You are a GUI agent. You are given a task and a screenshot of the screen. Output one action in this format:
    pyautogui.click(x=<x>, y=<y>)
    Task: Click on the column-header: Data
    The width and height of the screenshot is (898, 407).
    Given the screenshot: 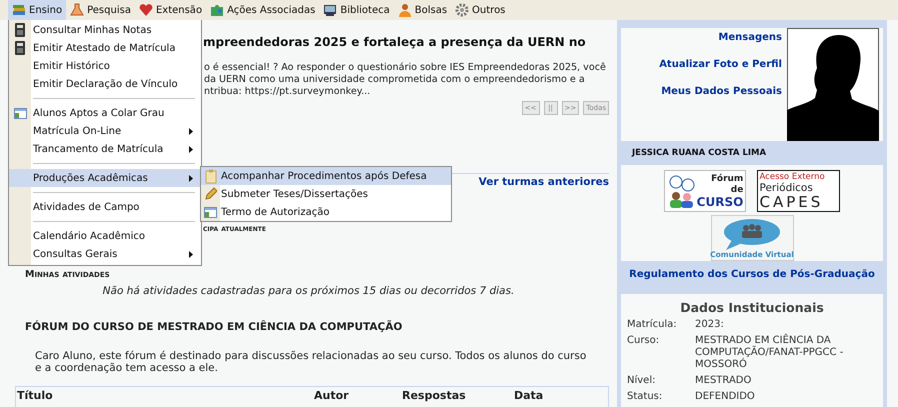 What is the action you would take?
    pyautogui.click(x=529, y=396)
    